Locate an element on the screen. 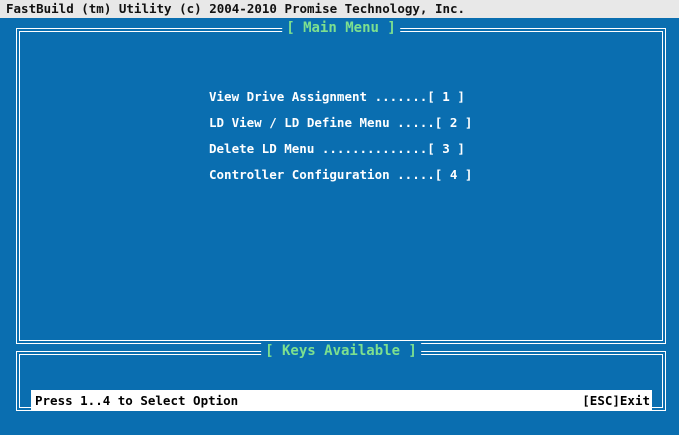 This screenshot has height=435, width=679. select-option-hint: Press 1..4 to Select Option is located at coordinates (137, 400).